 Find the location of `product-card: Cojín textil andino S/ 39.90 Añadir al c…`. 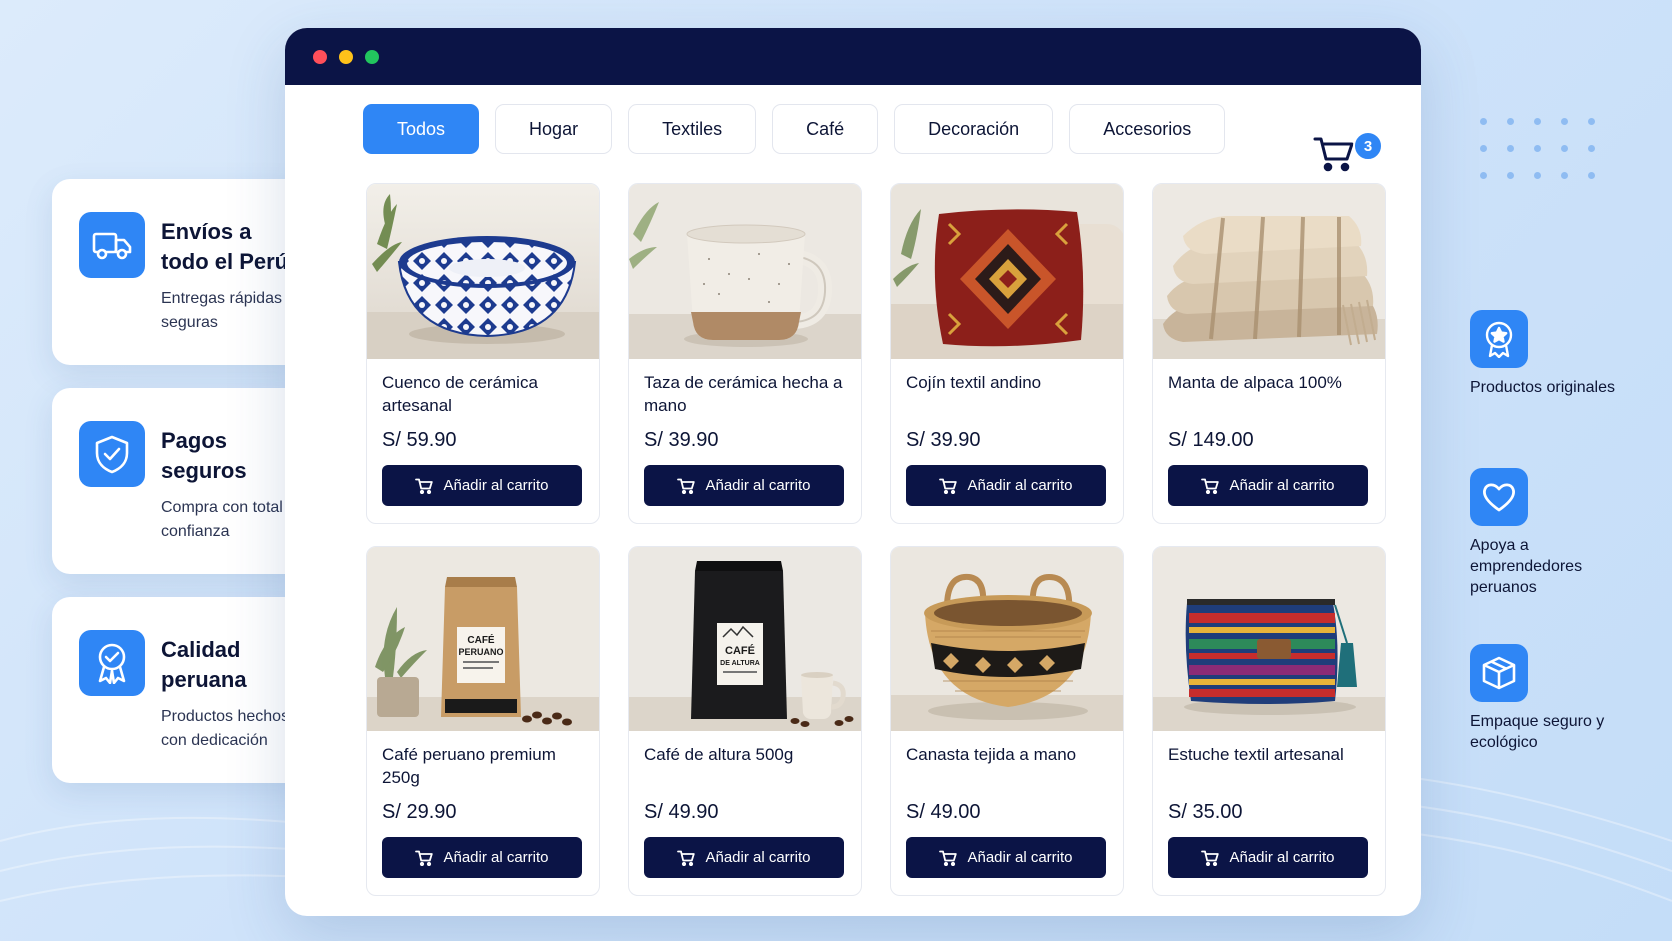

product-card: Cojín textil andino S/ 39.90 Añadir al c… is located at coordinates (1007, 353).